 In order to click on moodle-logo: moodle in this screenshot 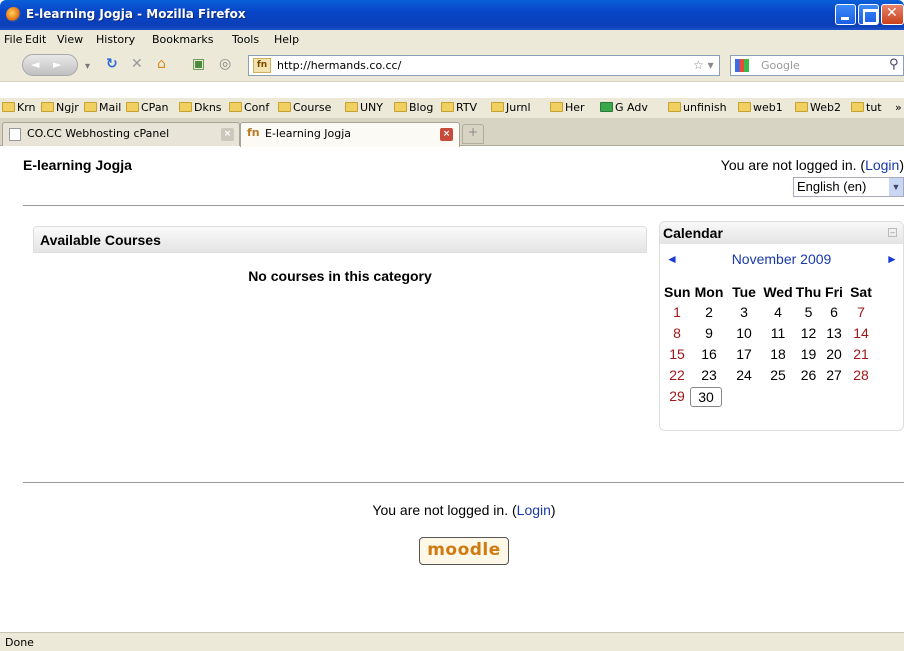, I will do `click(464, 551)`.